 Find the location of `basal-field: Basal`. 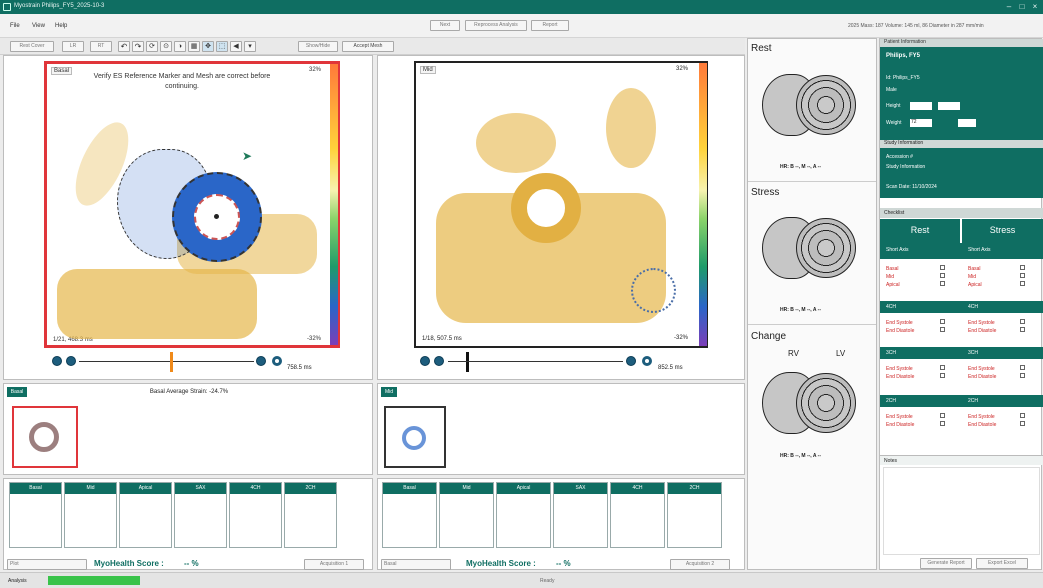

basal-field: Basal is located at coordinates (416, 564).